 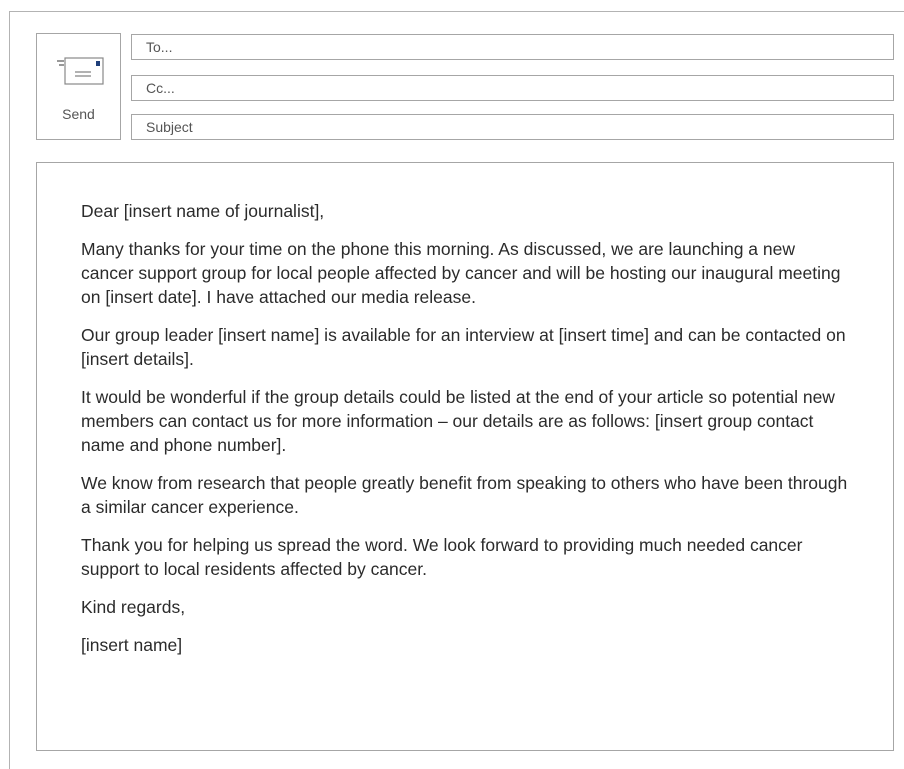 What do you see at coordinates (78, 86) in the screenshot?
I see `send-button: Send` at bounding box center [78, 86].